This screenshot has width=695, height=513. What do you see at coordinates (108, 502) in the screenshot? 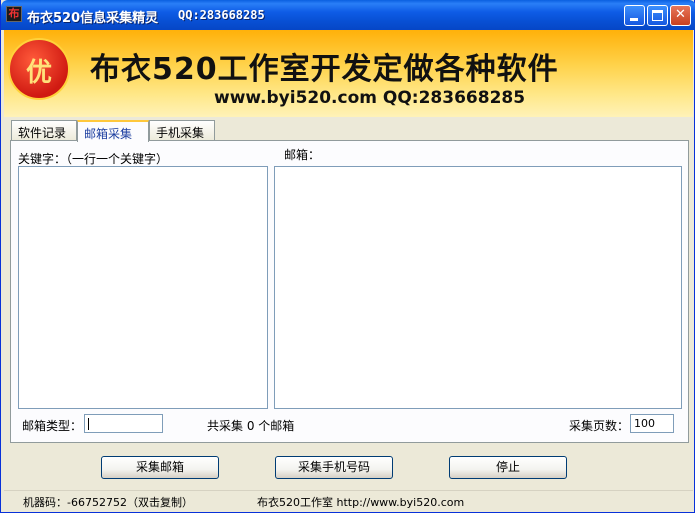
I see `machine-code: 机器码：-66752752（双击复制）` at bounding box center [108, 502].